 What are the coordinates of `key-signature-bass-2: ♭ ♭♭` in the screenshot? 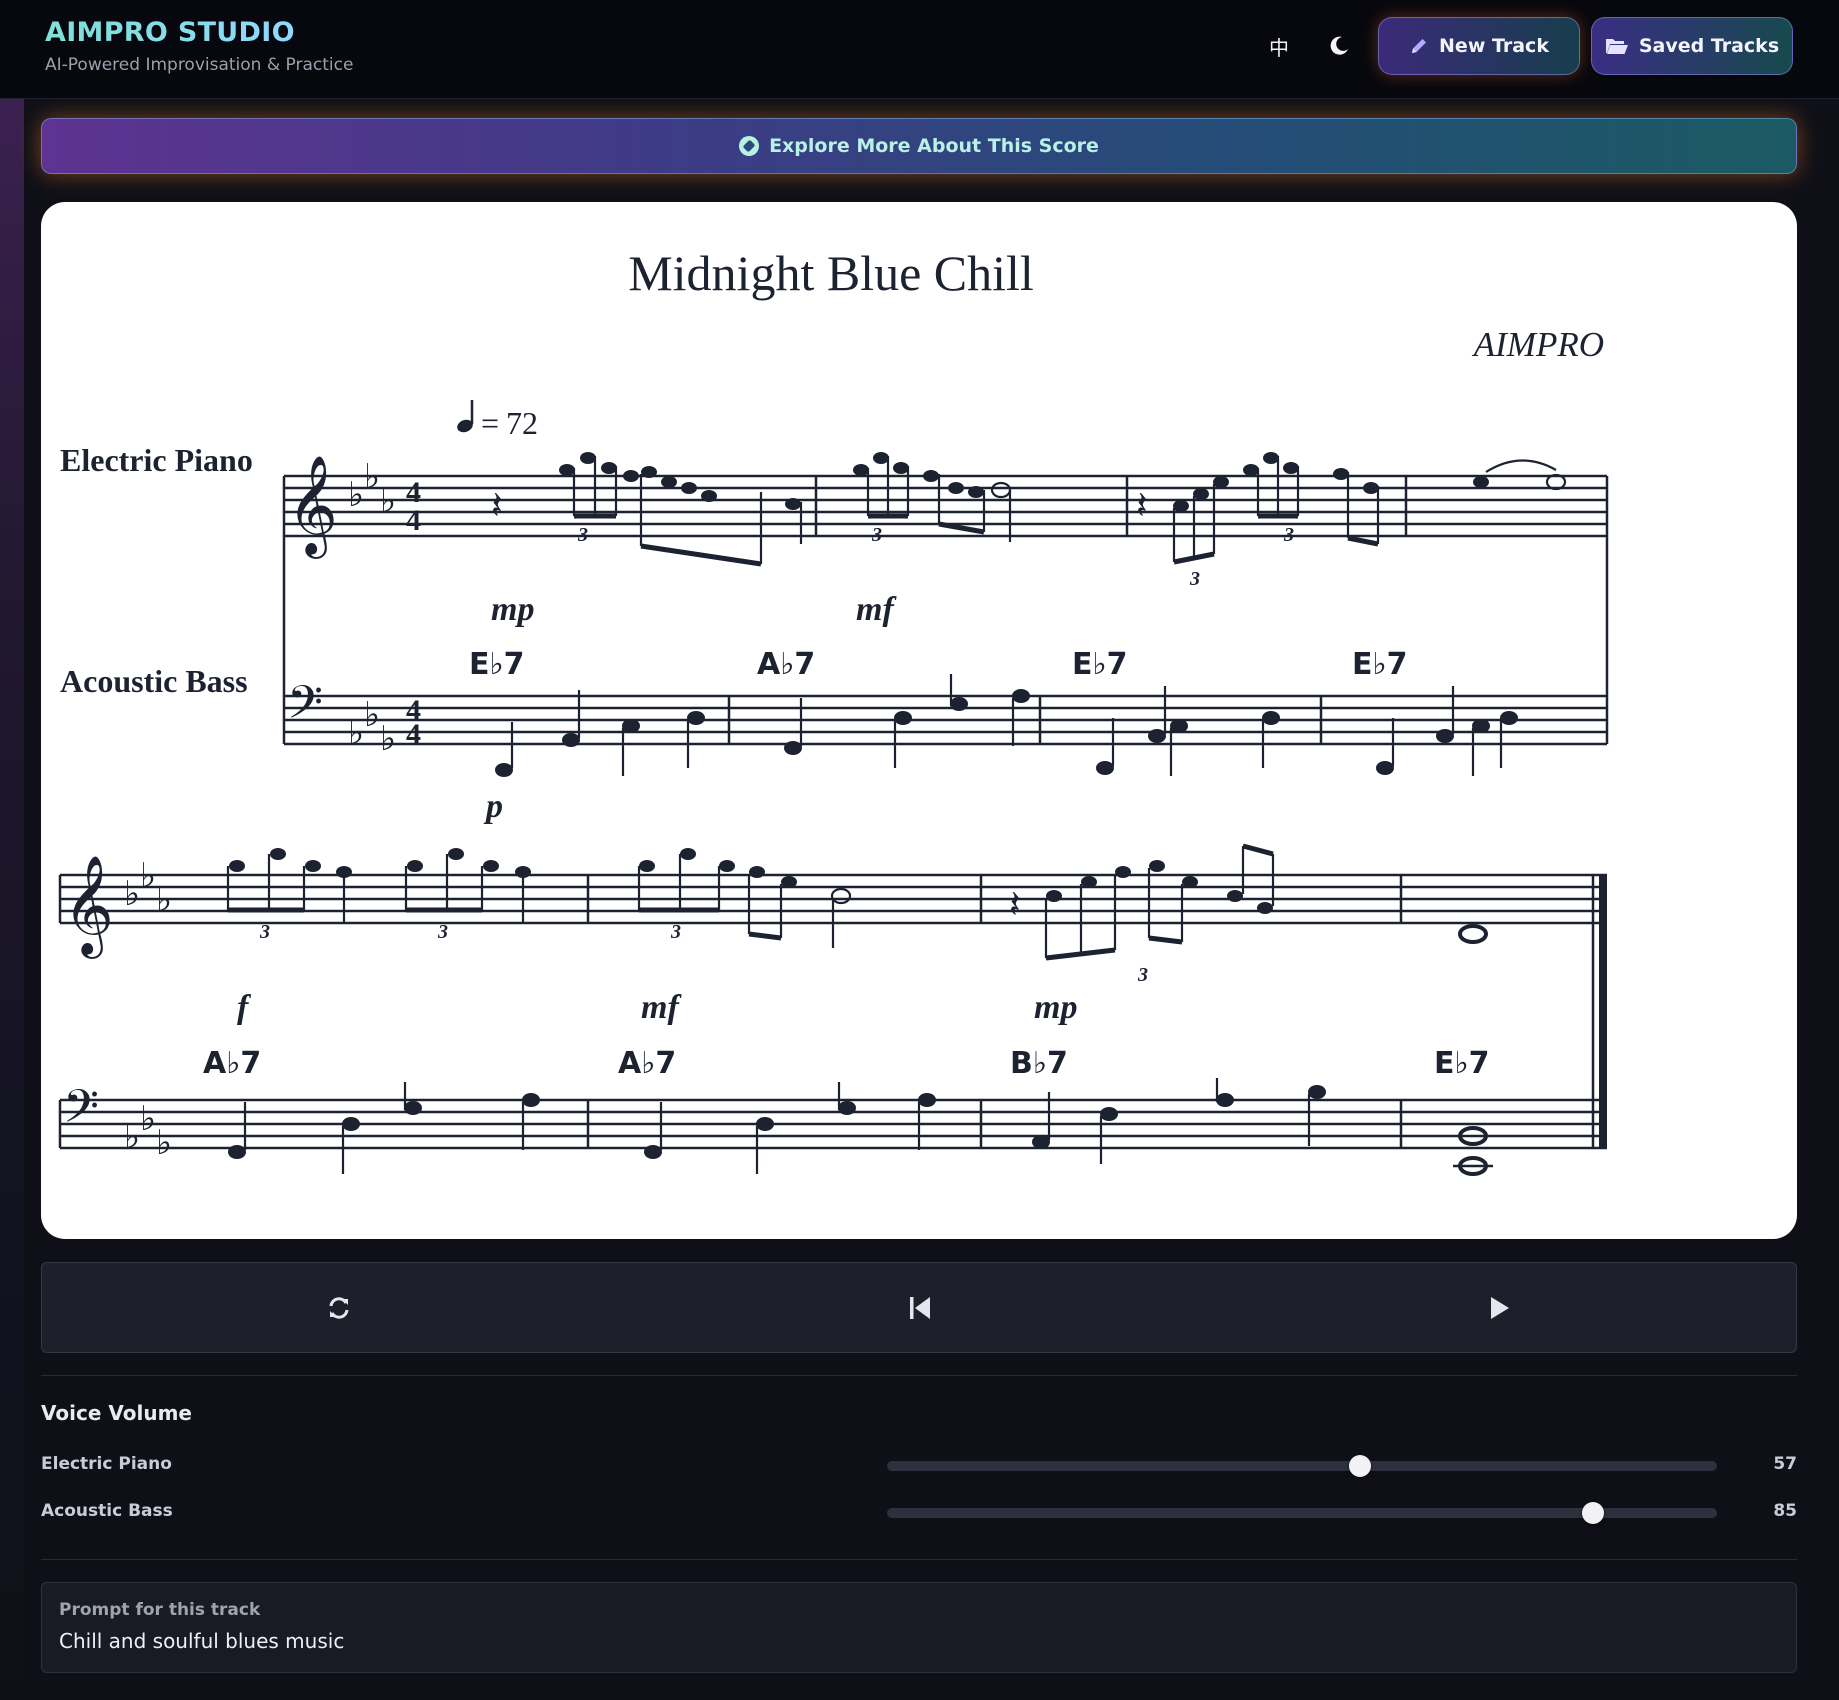 It's located at (148, 1131).